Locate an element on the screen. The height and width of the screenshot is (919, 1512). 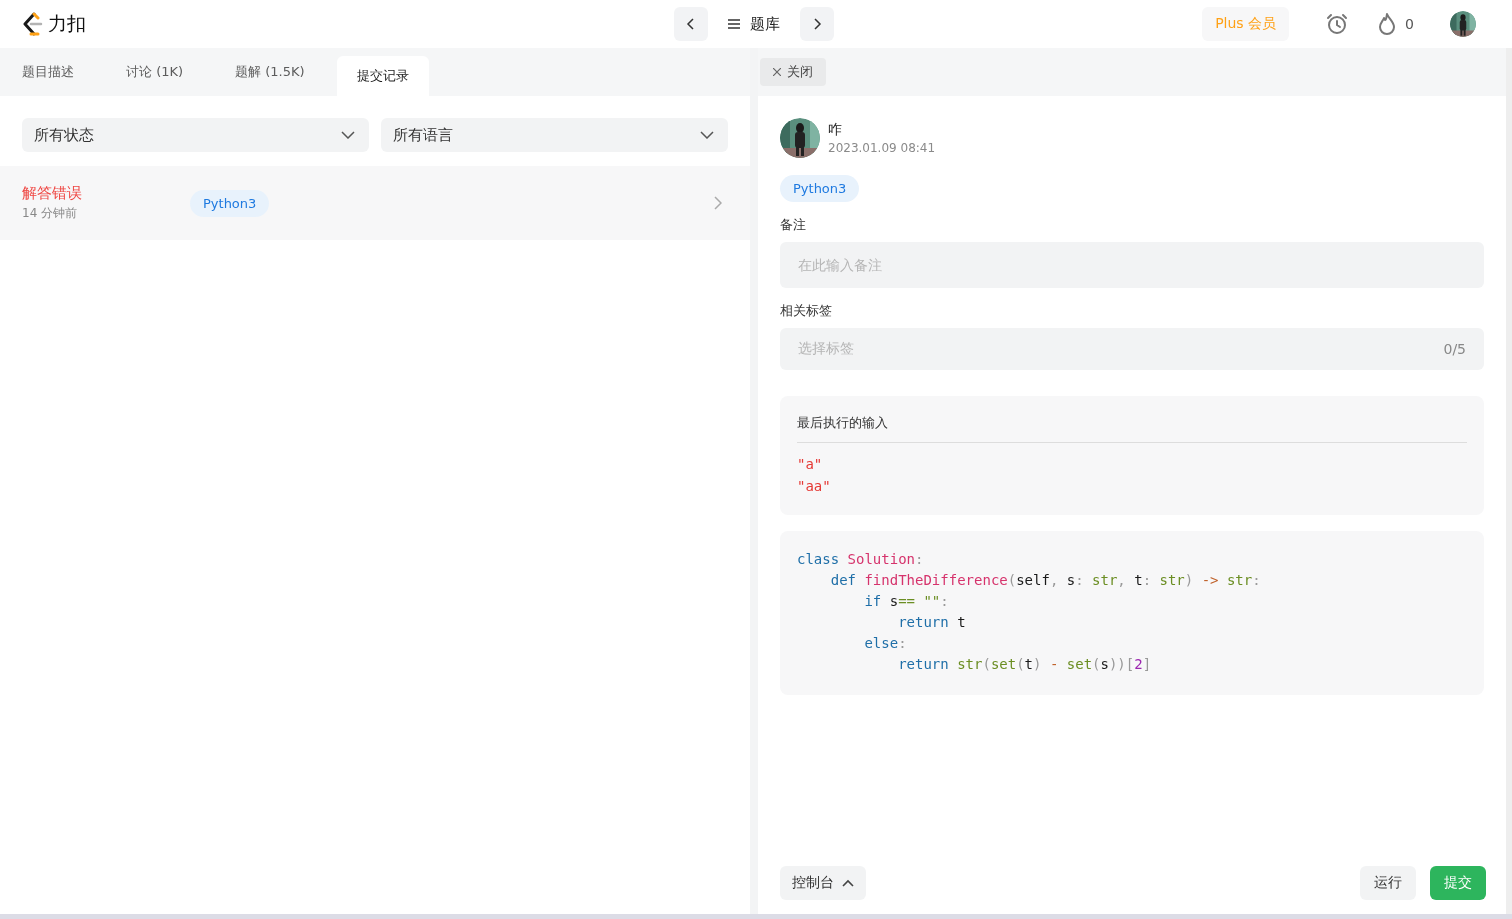
submission-row: 解答错误 14 分钟前 Python3 is located at coordinates (375, 203).